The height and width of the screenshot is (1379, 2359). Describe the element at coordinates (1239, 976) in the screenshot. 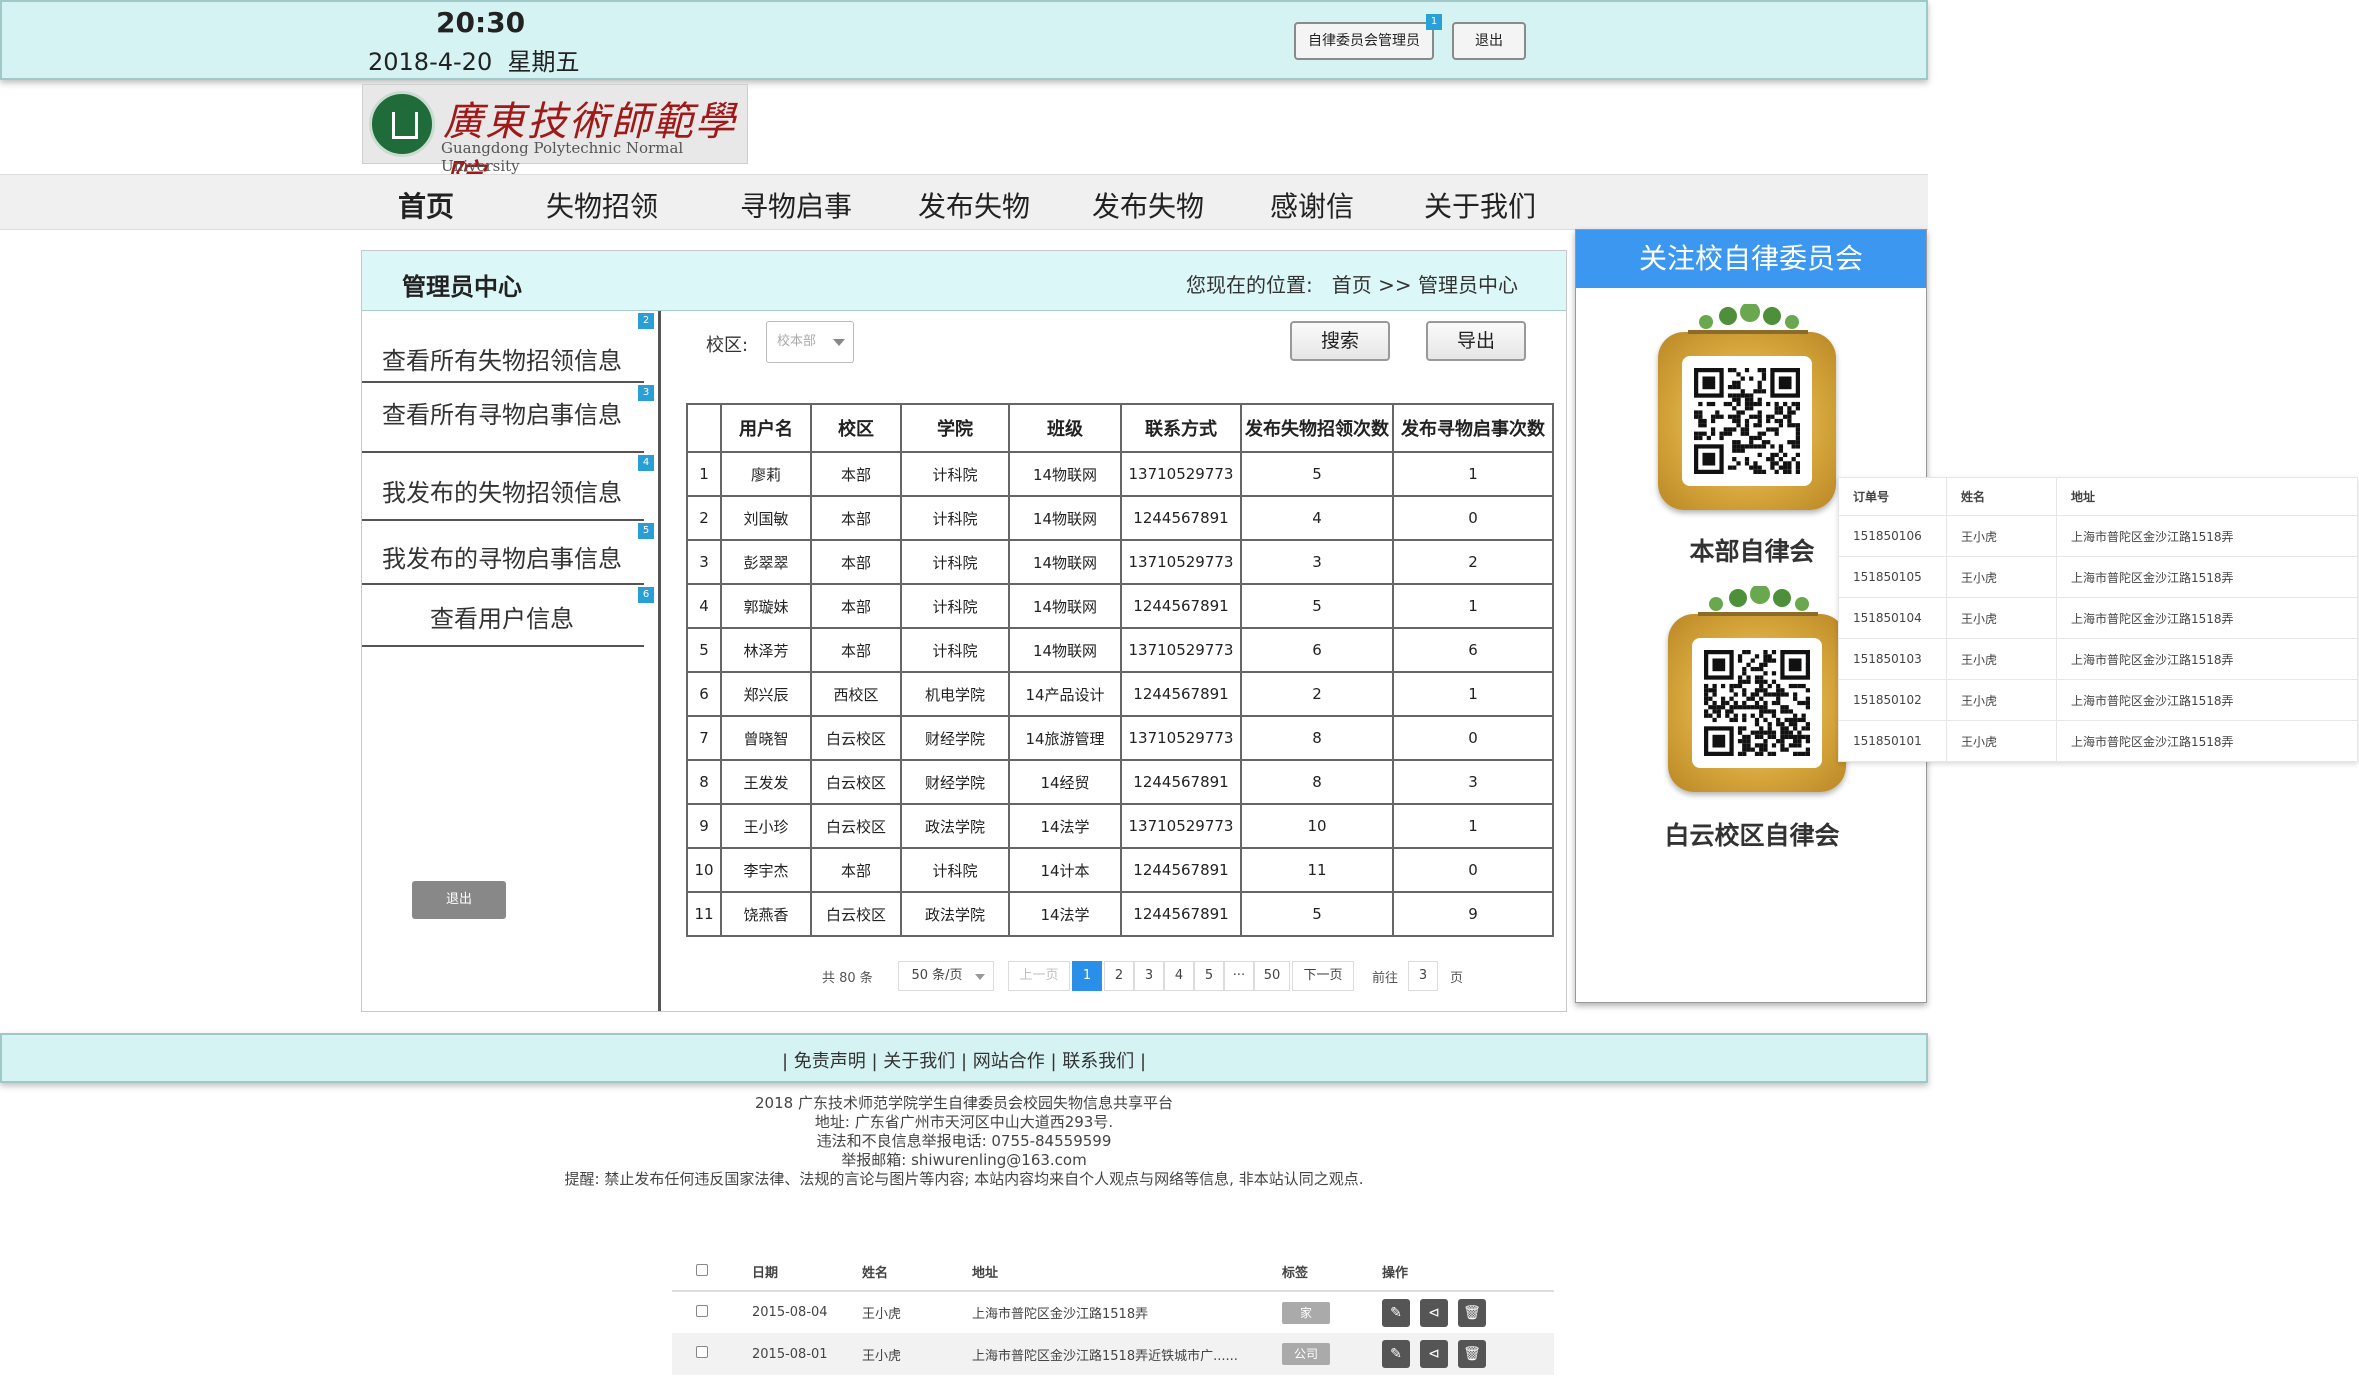

I see `pager-ellipsis: ···` at that location.